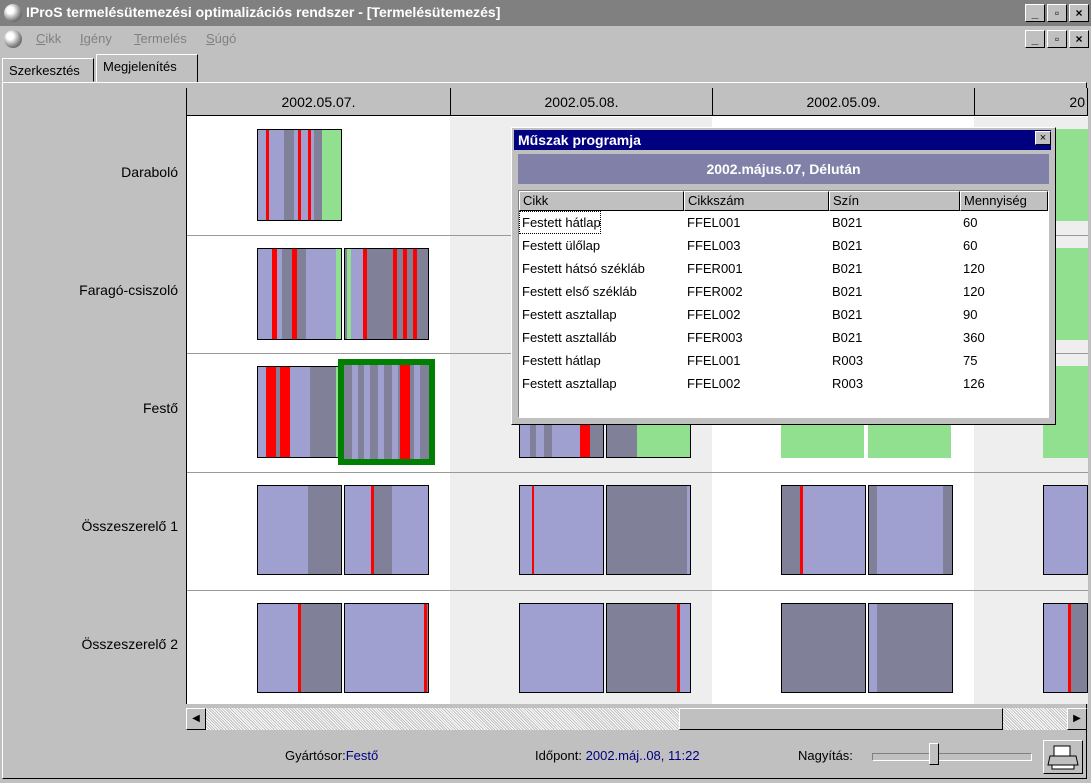 Image resolution: width=1091 pixels, height=783 pixels. I want to click on table-cell: Festett hátsó székláb, so click(582, 268).